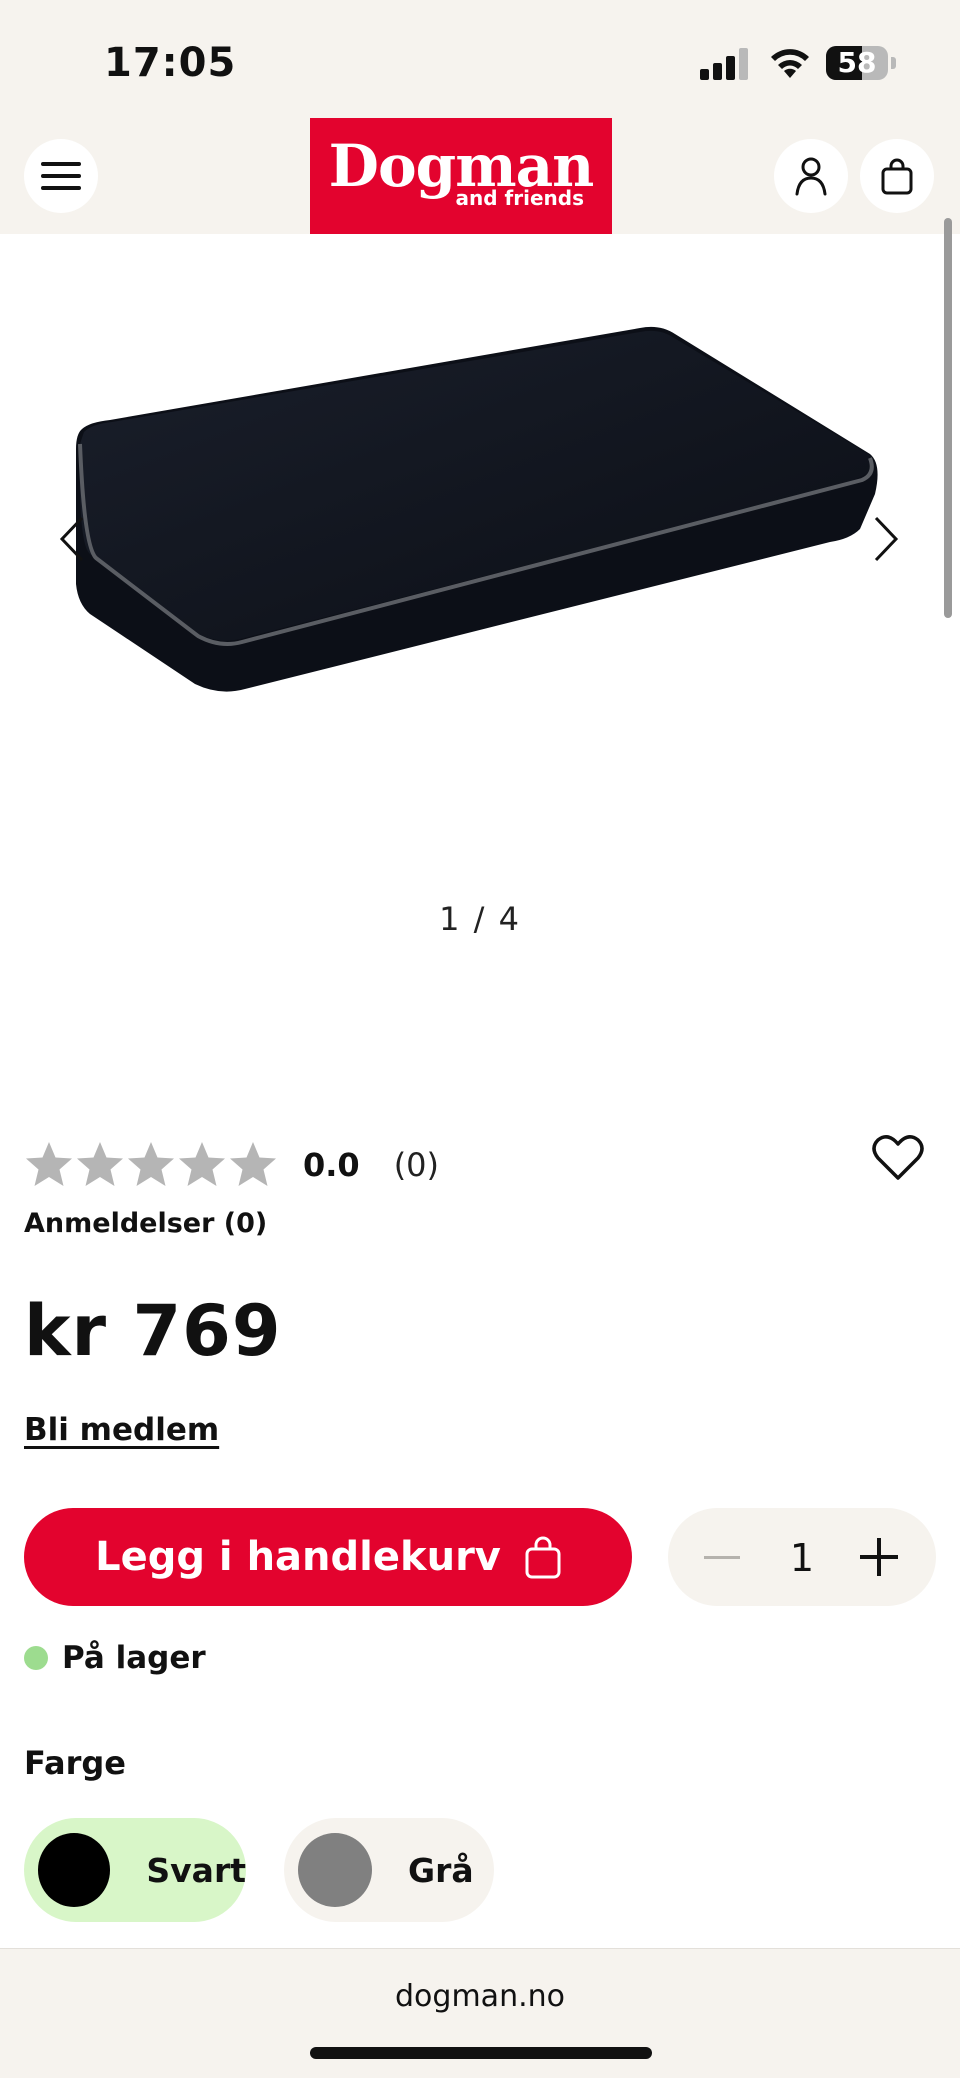  Describe the element at coordinates (519, 198) in the screenshot. I see `logo-tagline: and friends` at that location.